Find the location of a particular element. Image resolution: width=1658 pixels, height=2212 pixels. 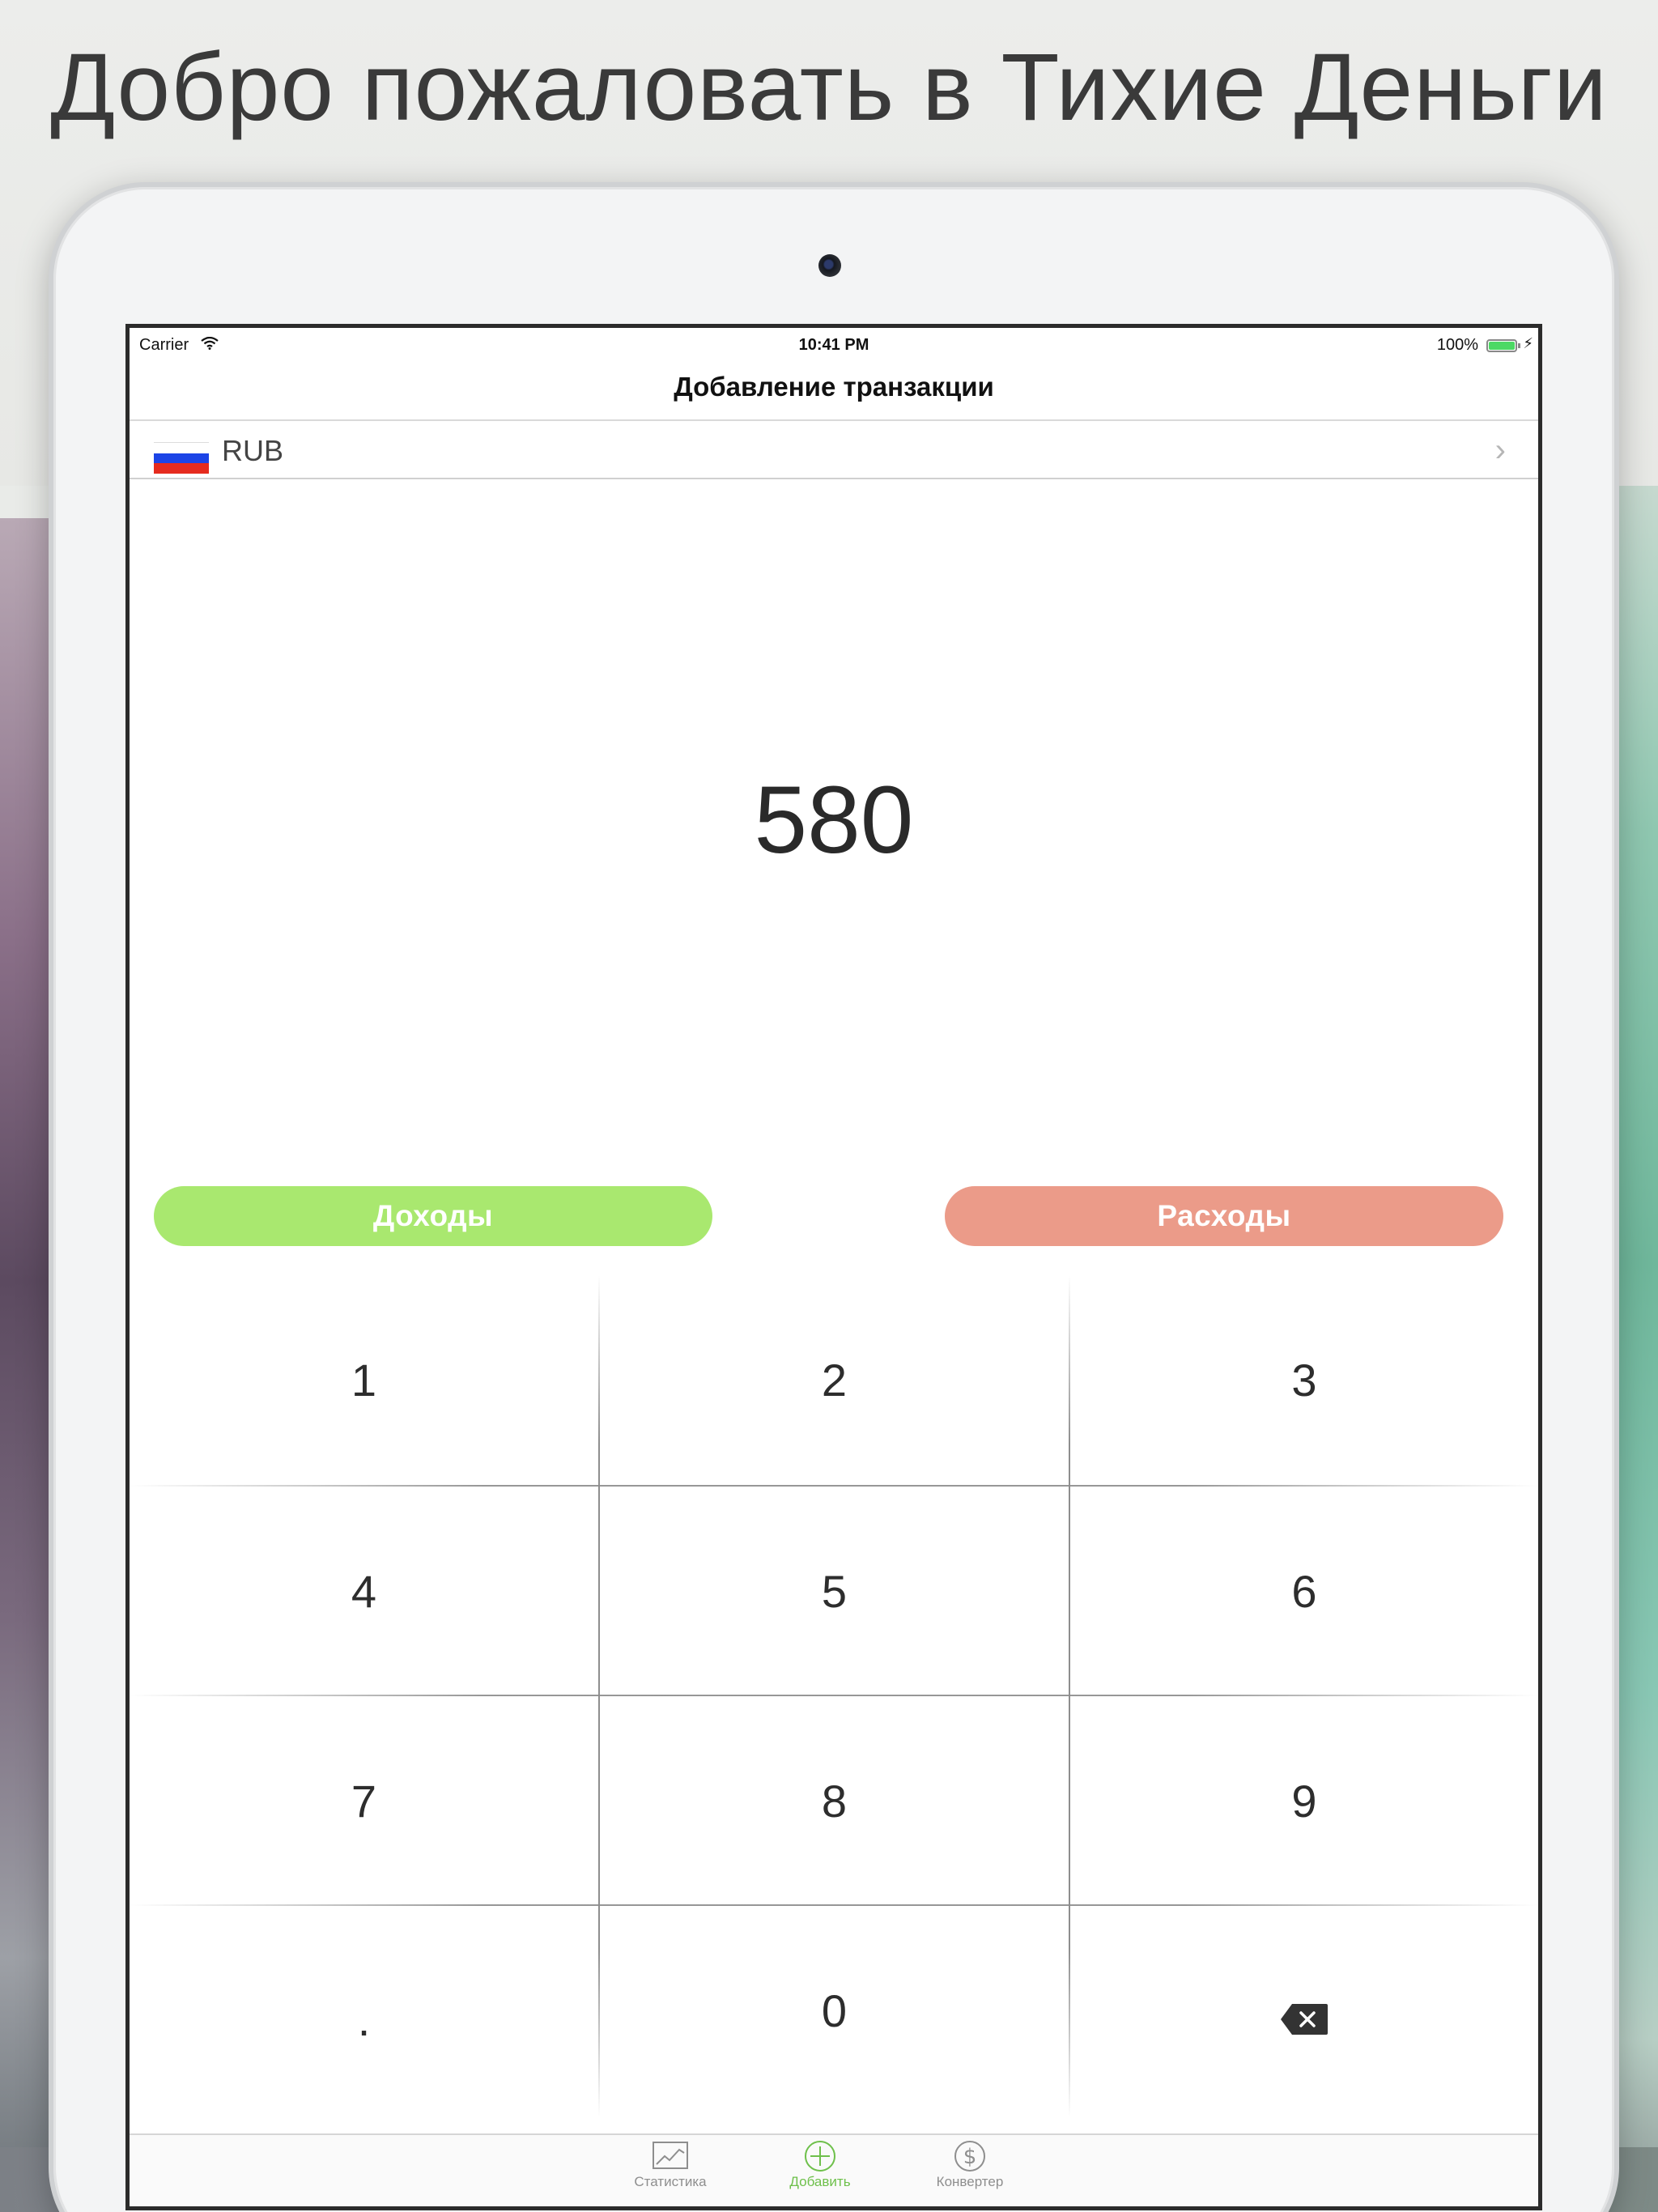

russia-flag-icon is located at coordinates (181, 458).